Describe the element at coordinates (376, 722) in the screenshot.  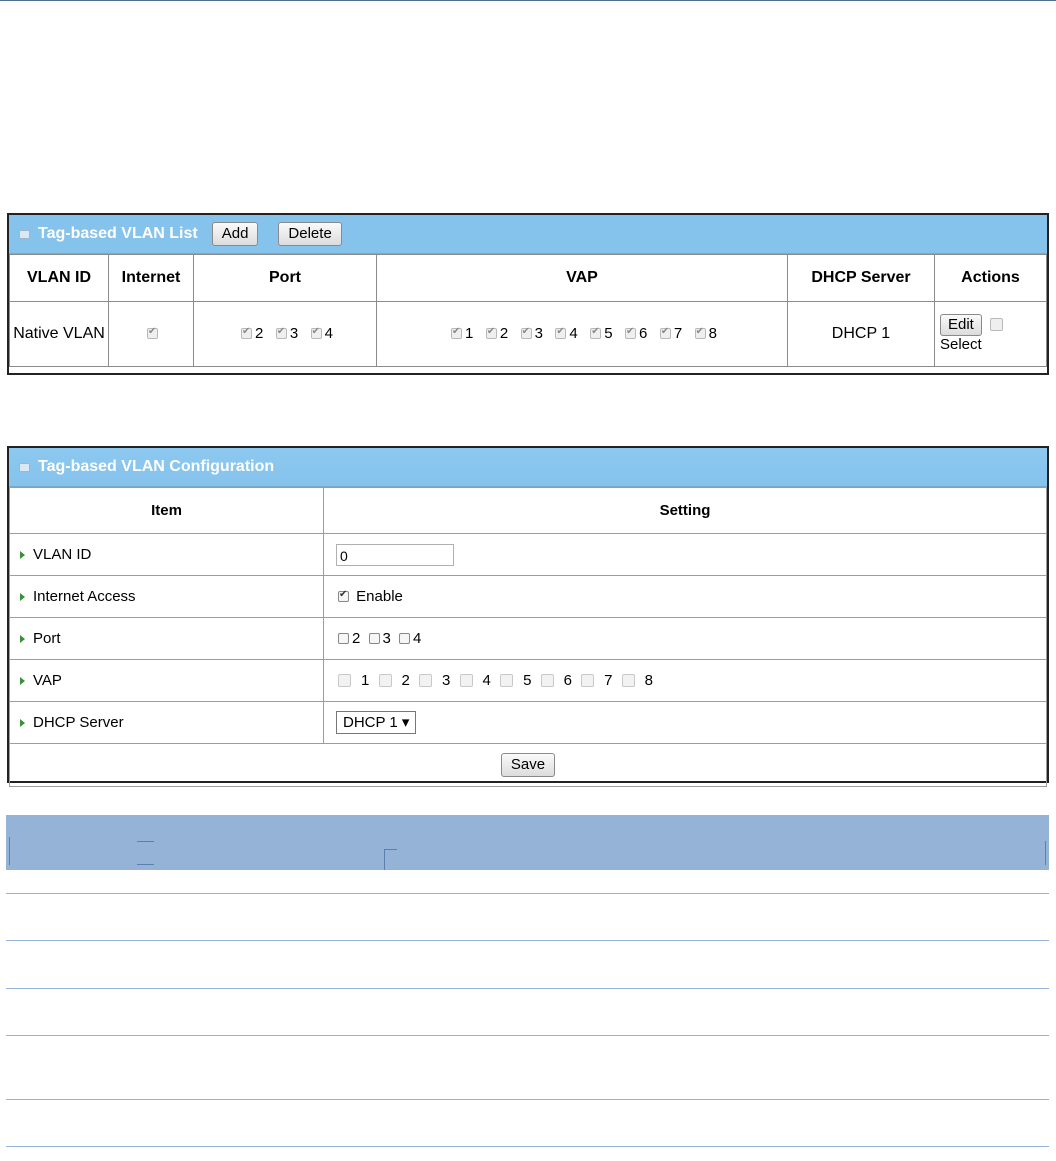
I see `dhcp-server-select: DHCP 1 ▾` at that location.